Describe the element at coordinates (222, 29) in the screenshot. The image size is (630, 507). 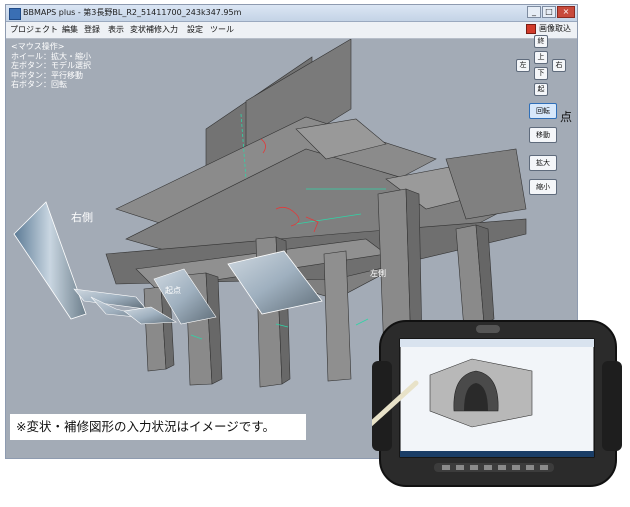
I see `menu-tools: ツール` at that location.